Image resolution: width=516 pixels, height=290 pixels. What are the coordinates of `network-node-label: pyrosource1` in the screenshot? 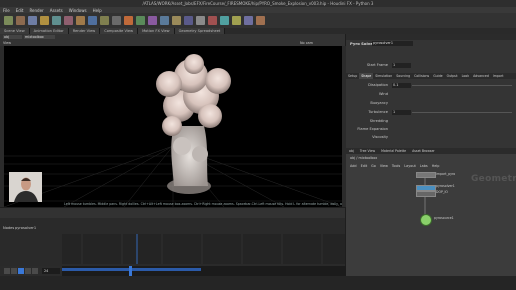 It's located at (444, 218).